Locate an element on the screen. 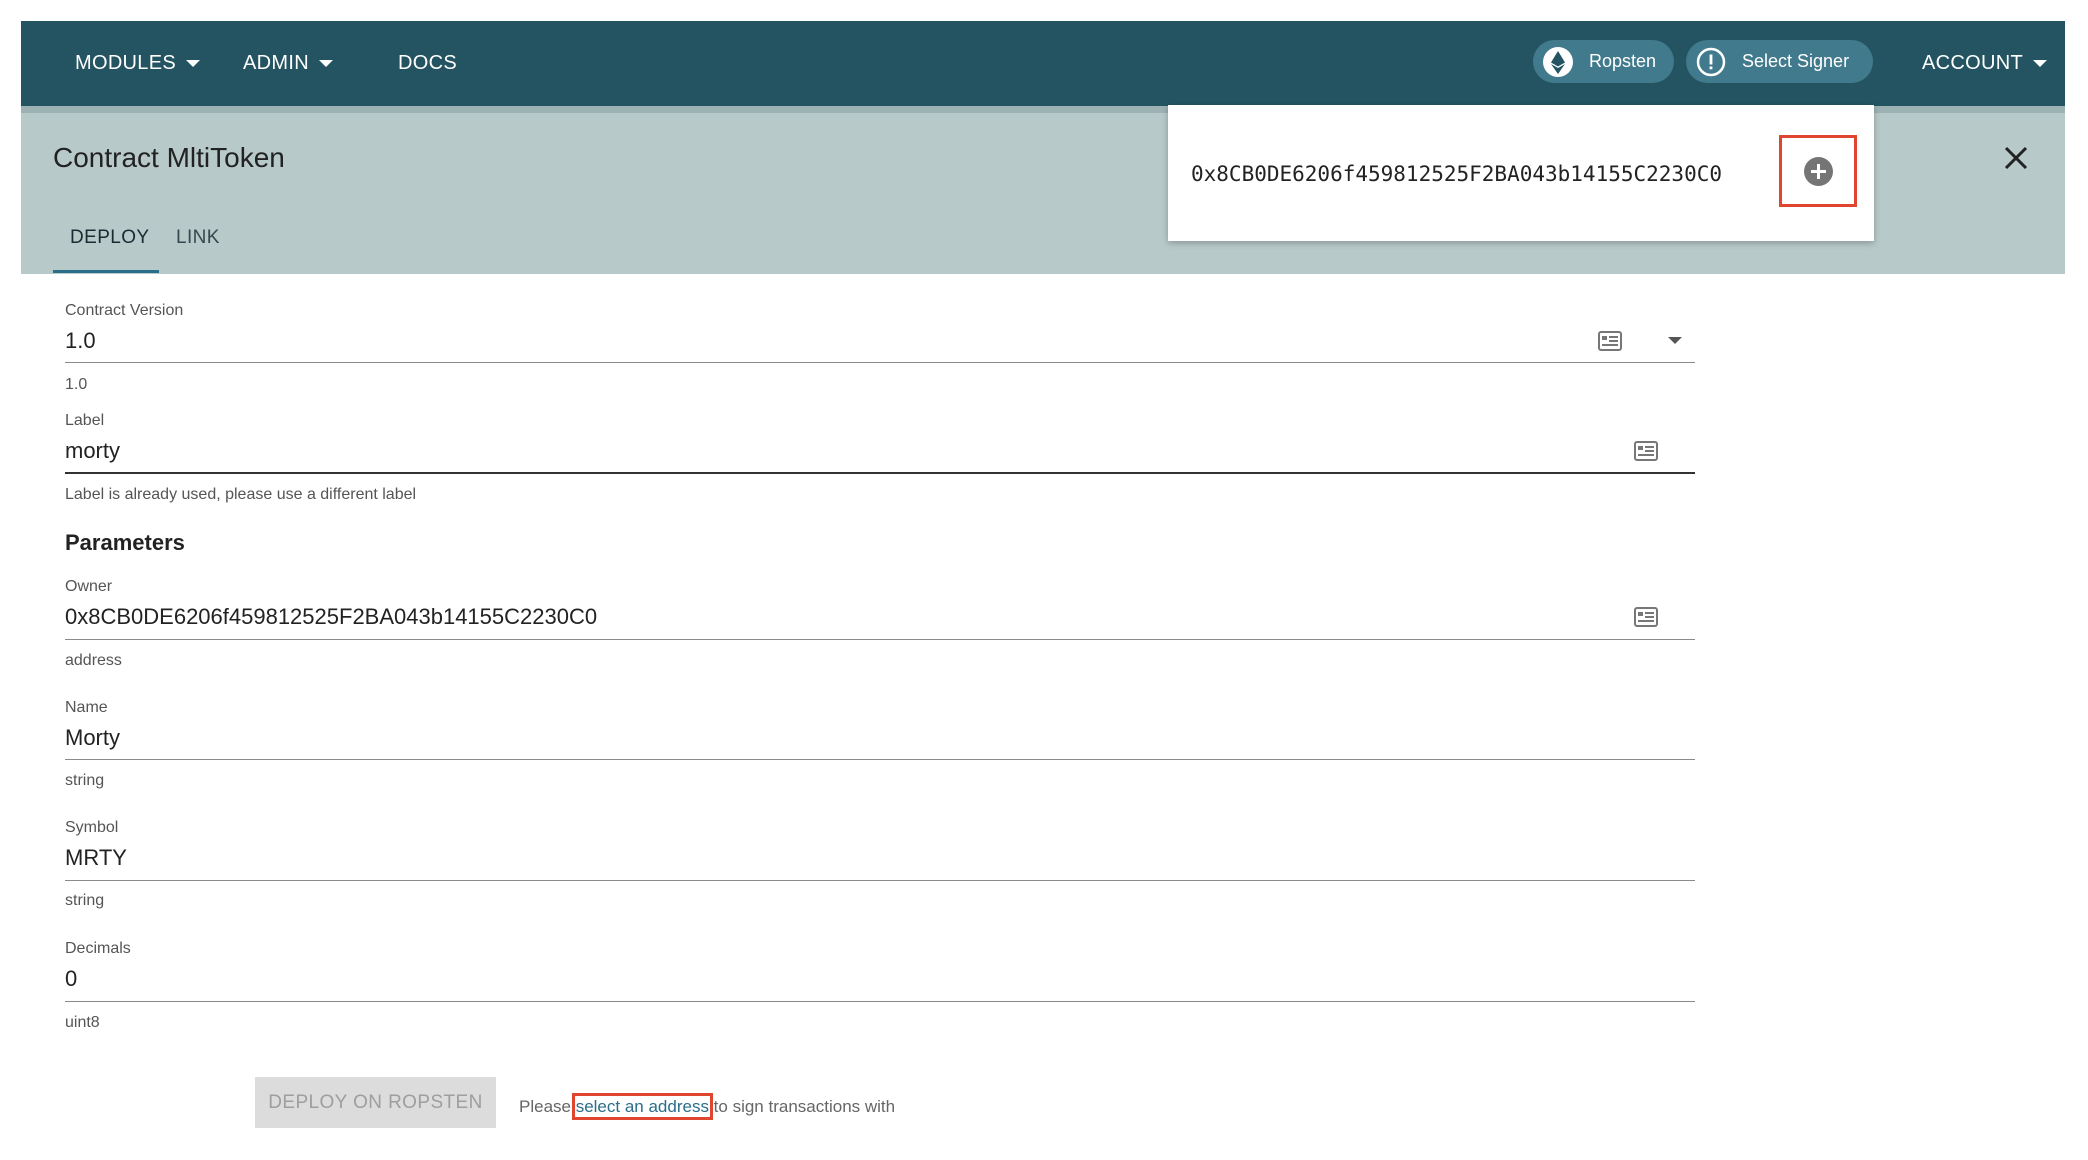 The image size is (2088, 1160). close-icon is located at coordinates (2016, 158).